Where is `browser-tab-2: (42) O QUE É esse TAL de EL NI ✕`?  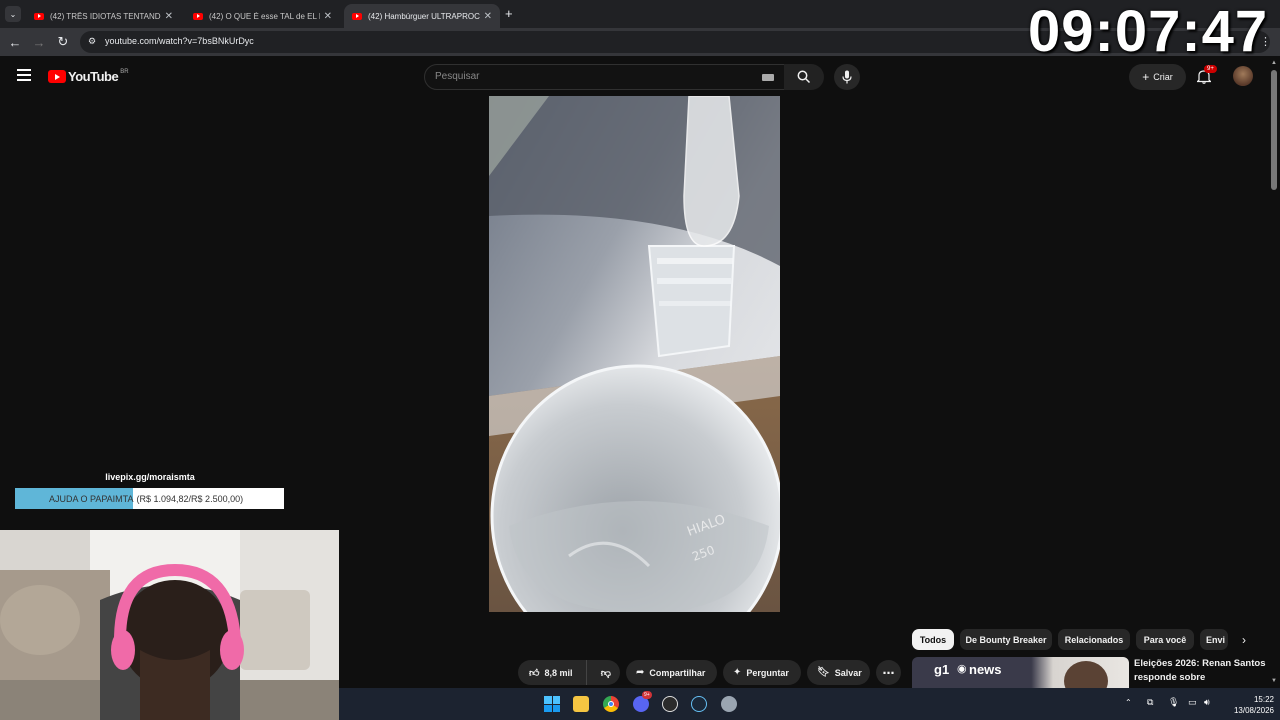
browser-tab-2: (42) O QUE É esse TAL de EL NI ✕ is located at coordinates (262, 16).